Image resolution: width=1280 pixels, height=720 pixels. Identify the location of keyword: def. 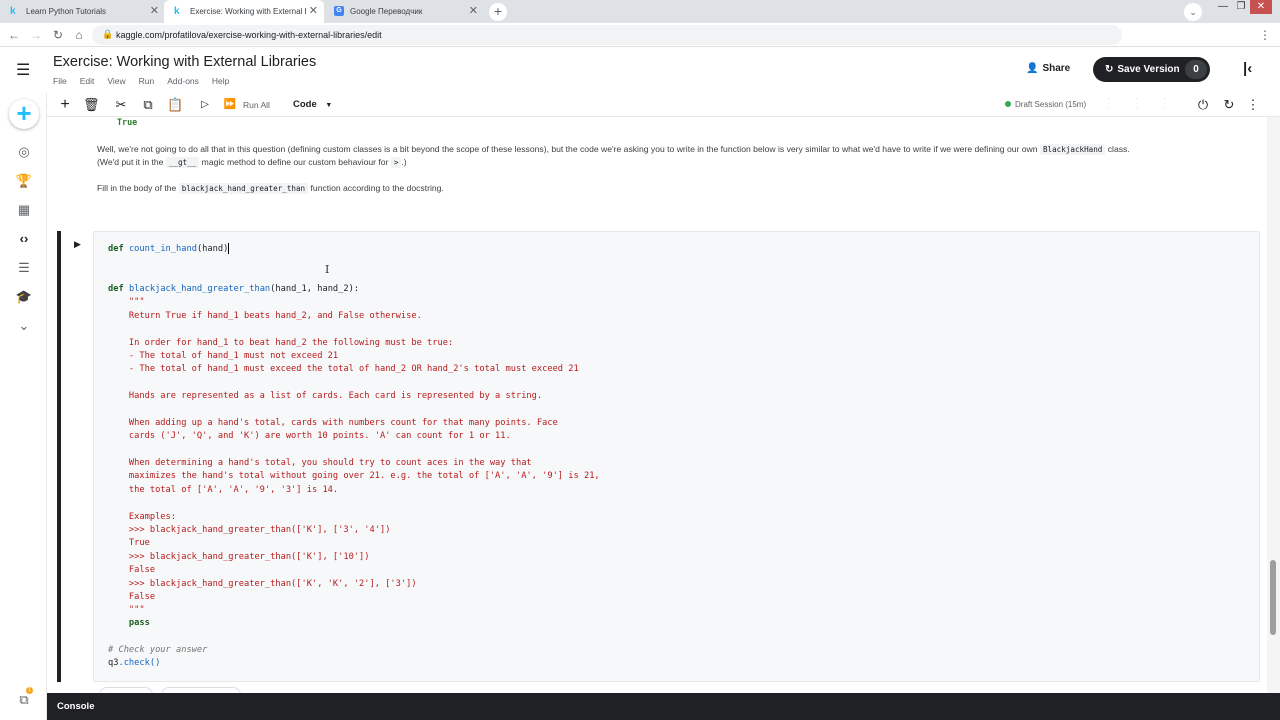
(116, 249).